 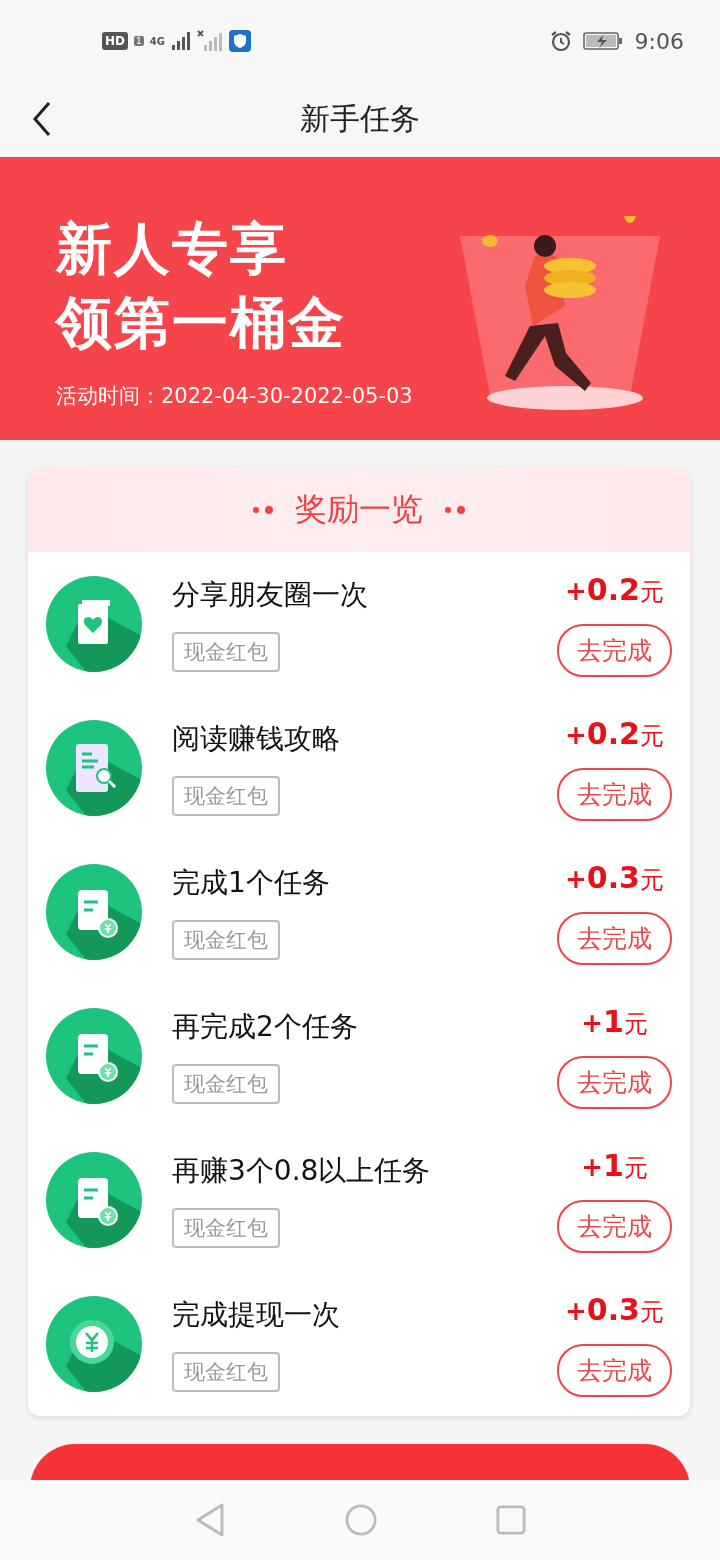 I want to click on task-title: 分享朋友圈一次, so click(x=270, y=595).